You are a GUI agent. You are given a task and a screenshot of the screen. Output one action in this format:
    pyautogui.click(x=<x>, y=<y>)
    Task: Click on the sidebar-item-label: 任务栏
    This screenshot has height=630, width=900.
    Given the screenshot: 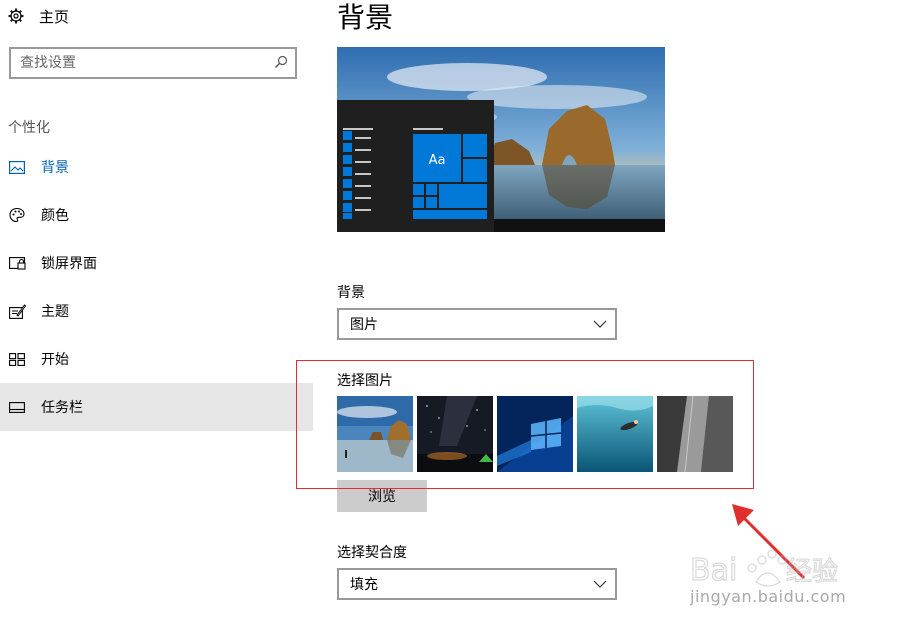 What is the action you would take?
    pyautogui.click(x=62, y=408)
    